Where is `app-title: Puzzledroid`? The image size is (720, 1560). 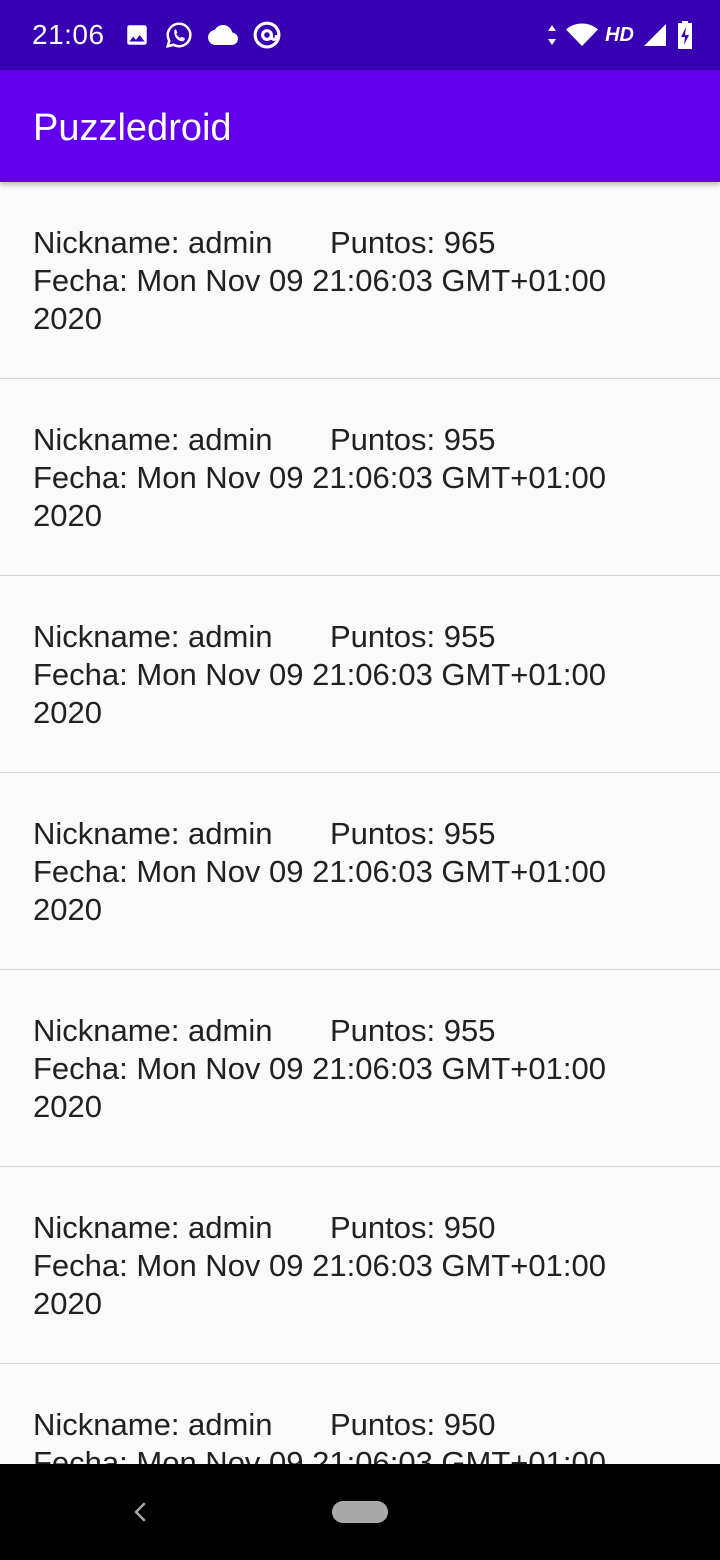 app-title: Puzzledroid is located at coordinates (132, 128).